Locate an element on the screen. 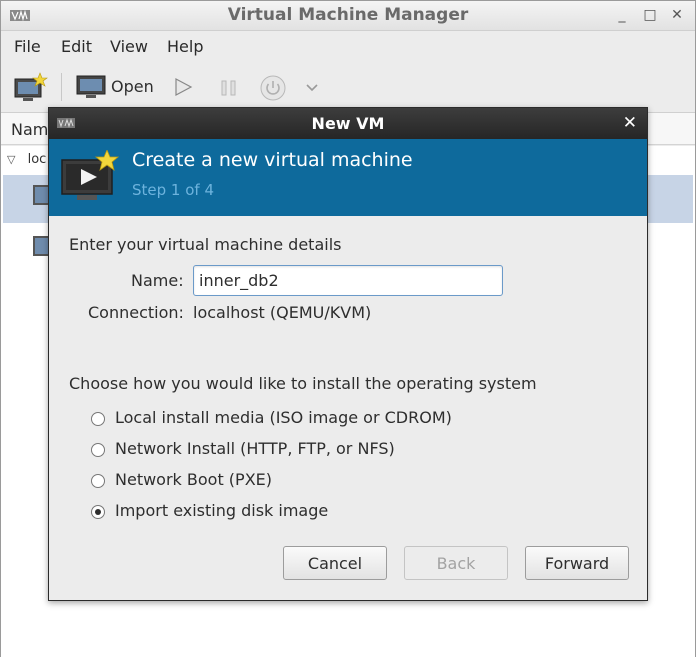  menu-file: File is located at coordinates (27, 46).